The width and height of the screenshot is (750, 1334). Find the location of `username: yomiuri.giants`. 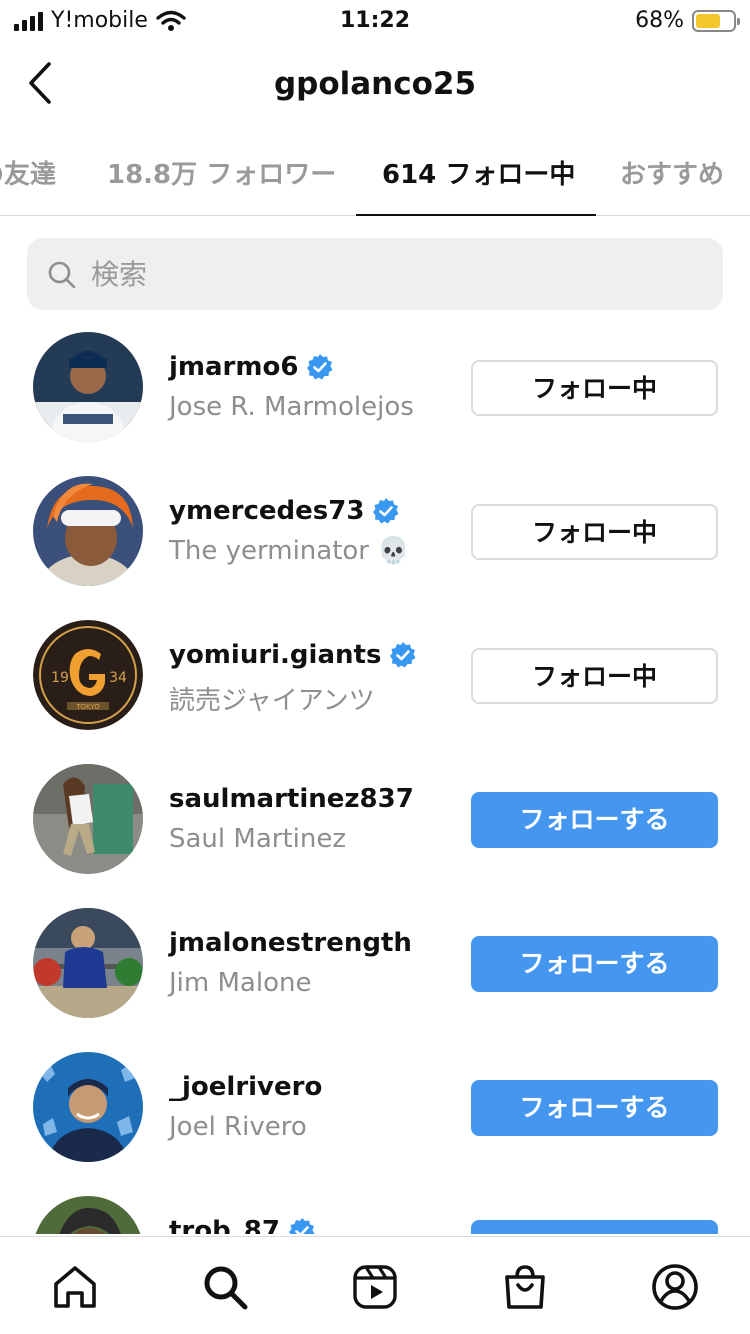

username: yomiuri.giants is located at coordinates (293, 655).